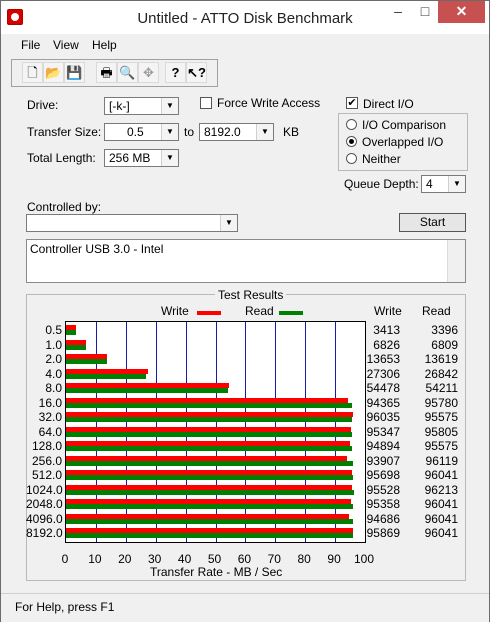  I want to click on drive-label: Drive:, so click(43, 105).